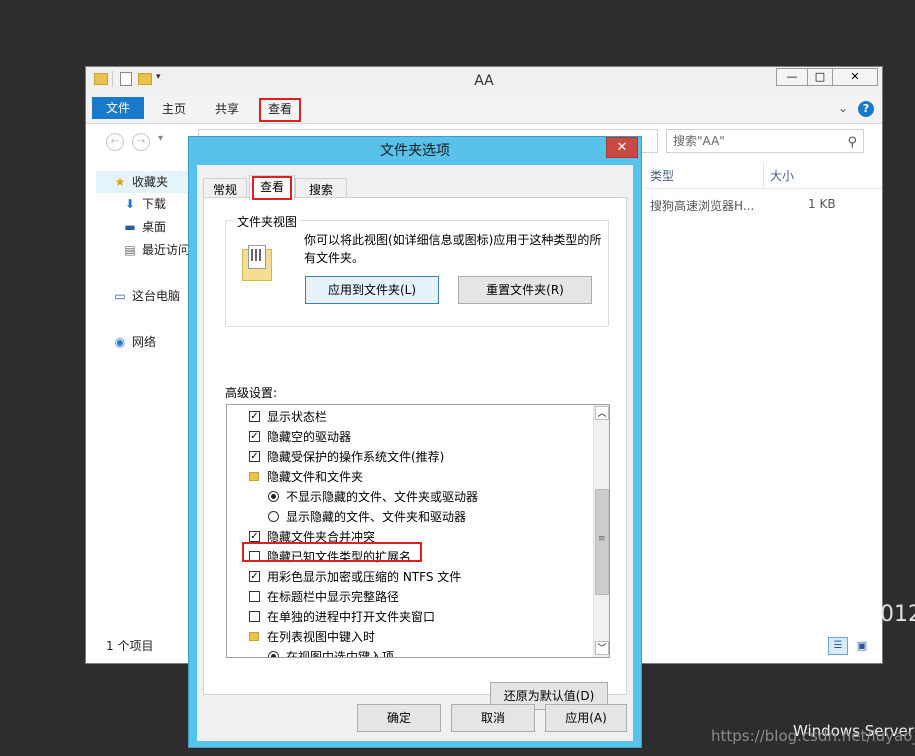 The image size is (915, 756). What do you see at coordinates (862, 646) in the screenshot?
I see `large-icons-view-icon: ▣` at bounding box center [862, 646].